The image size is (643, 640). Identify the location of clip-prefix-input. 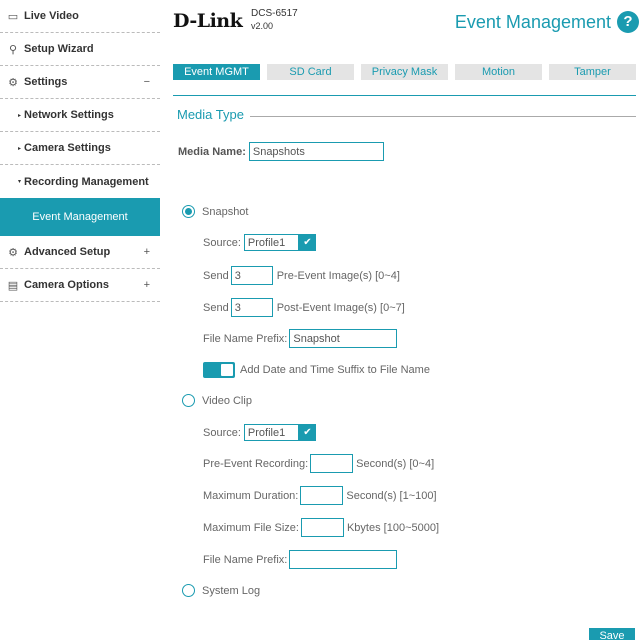
(343, 559).